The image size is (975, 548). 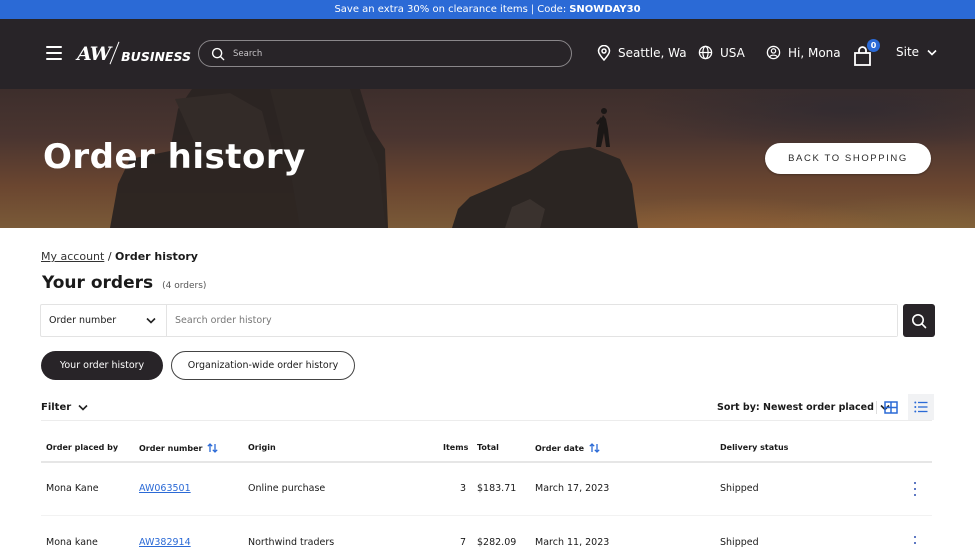 I want to click on search-field-select: Order number, so click(x=104, y=320).